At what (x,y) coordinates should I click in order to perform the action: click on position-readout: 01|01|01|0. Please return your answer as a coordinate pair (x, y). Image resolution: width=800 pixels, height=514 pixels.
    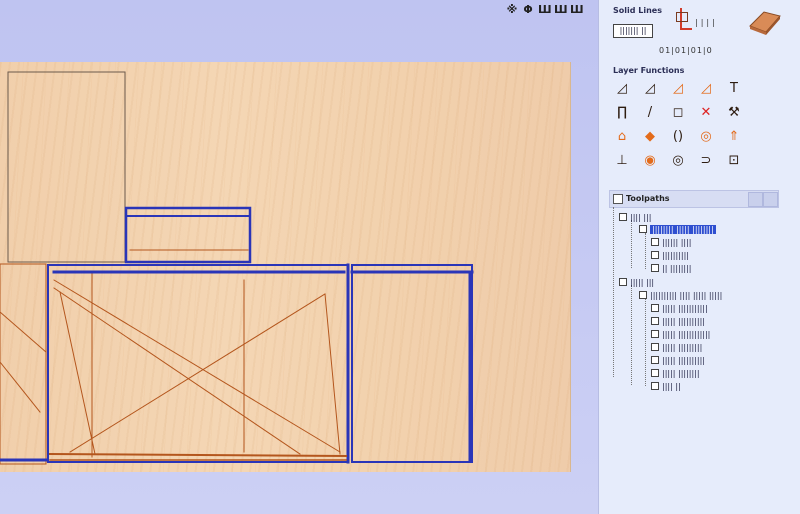
    Looking at the image, I should click on (686, 50).